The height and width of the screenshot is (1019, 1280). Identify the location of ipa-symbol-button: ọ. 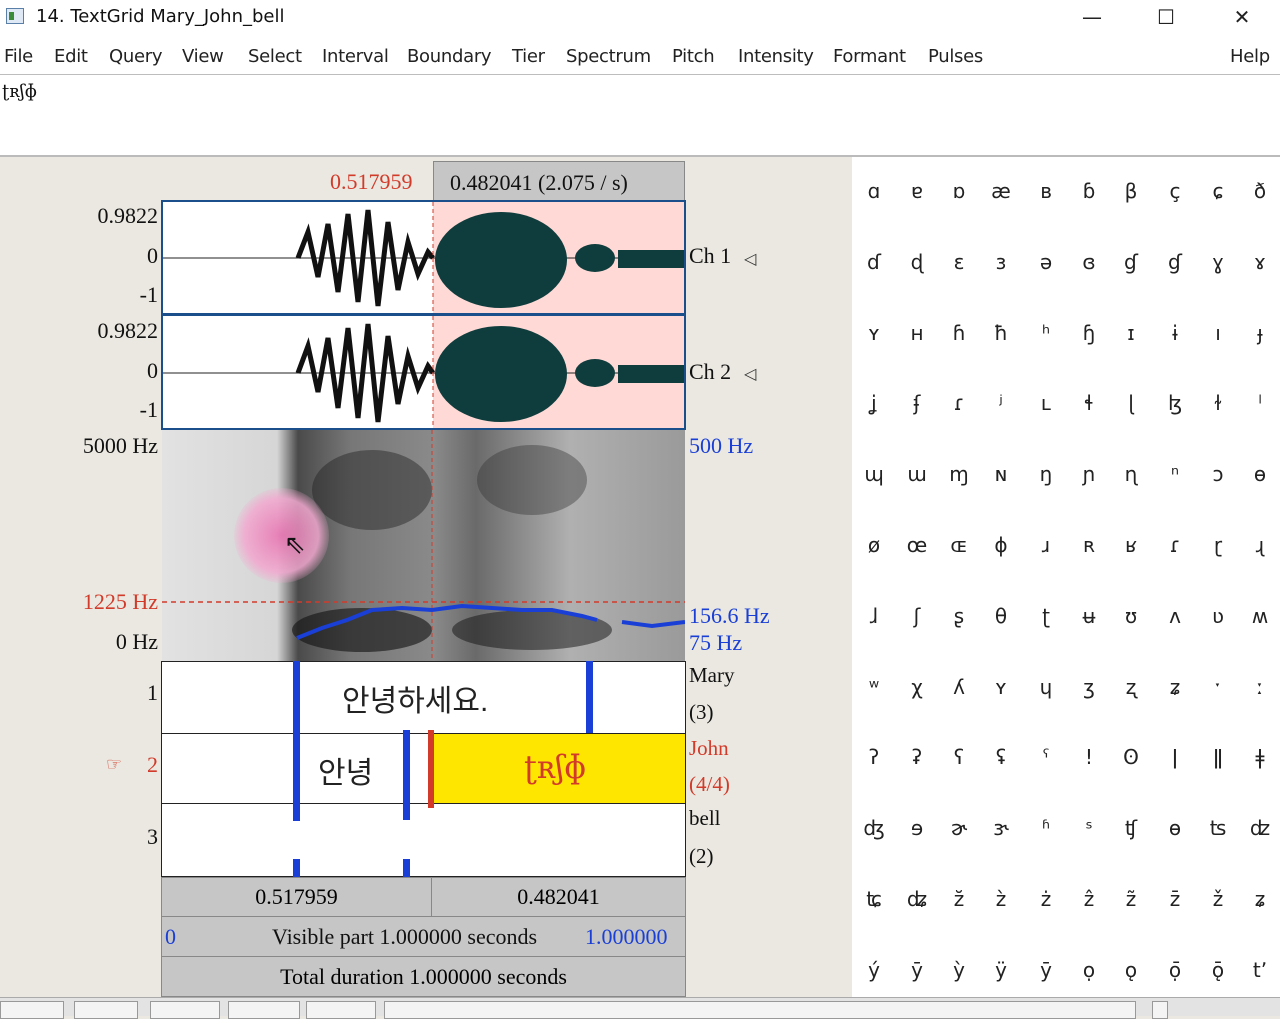
(1089, 970).